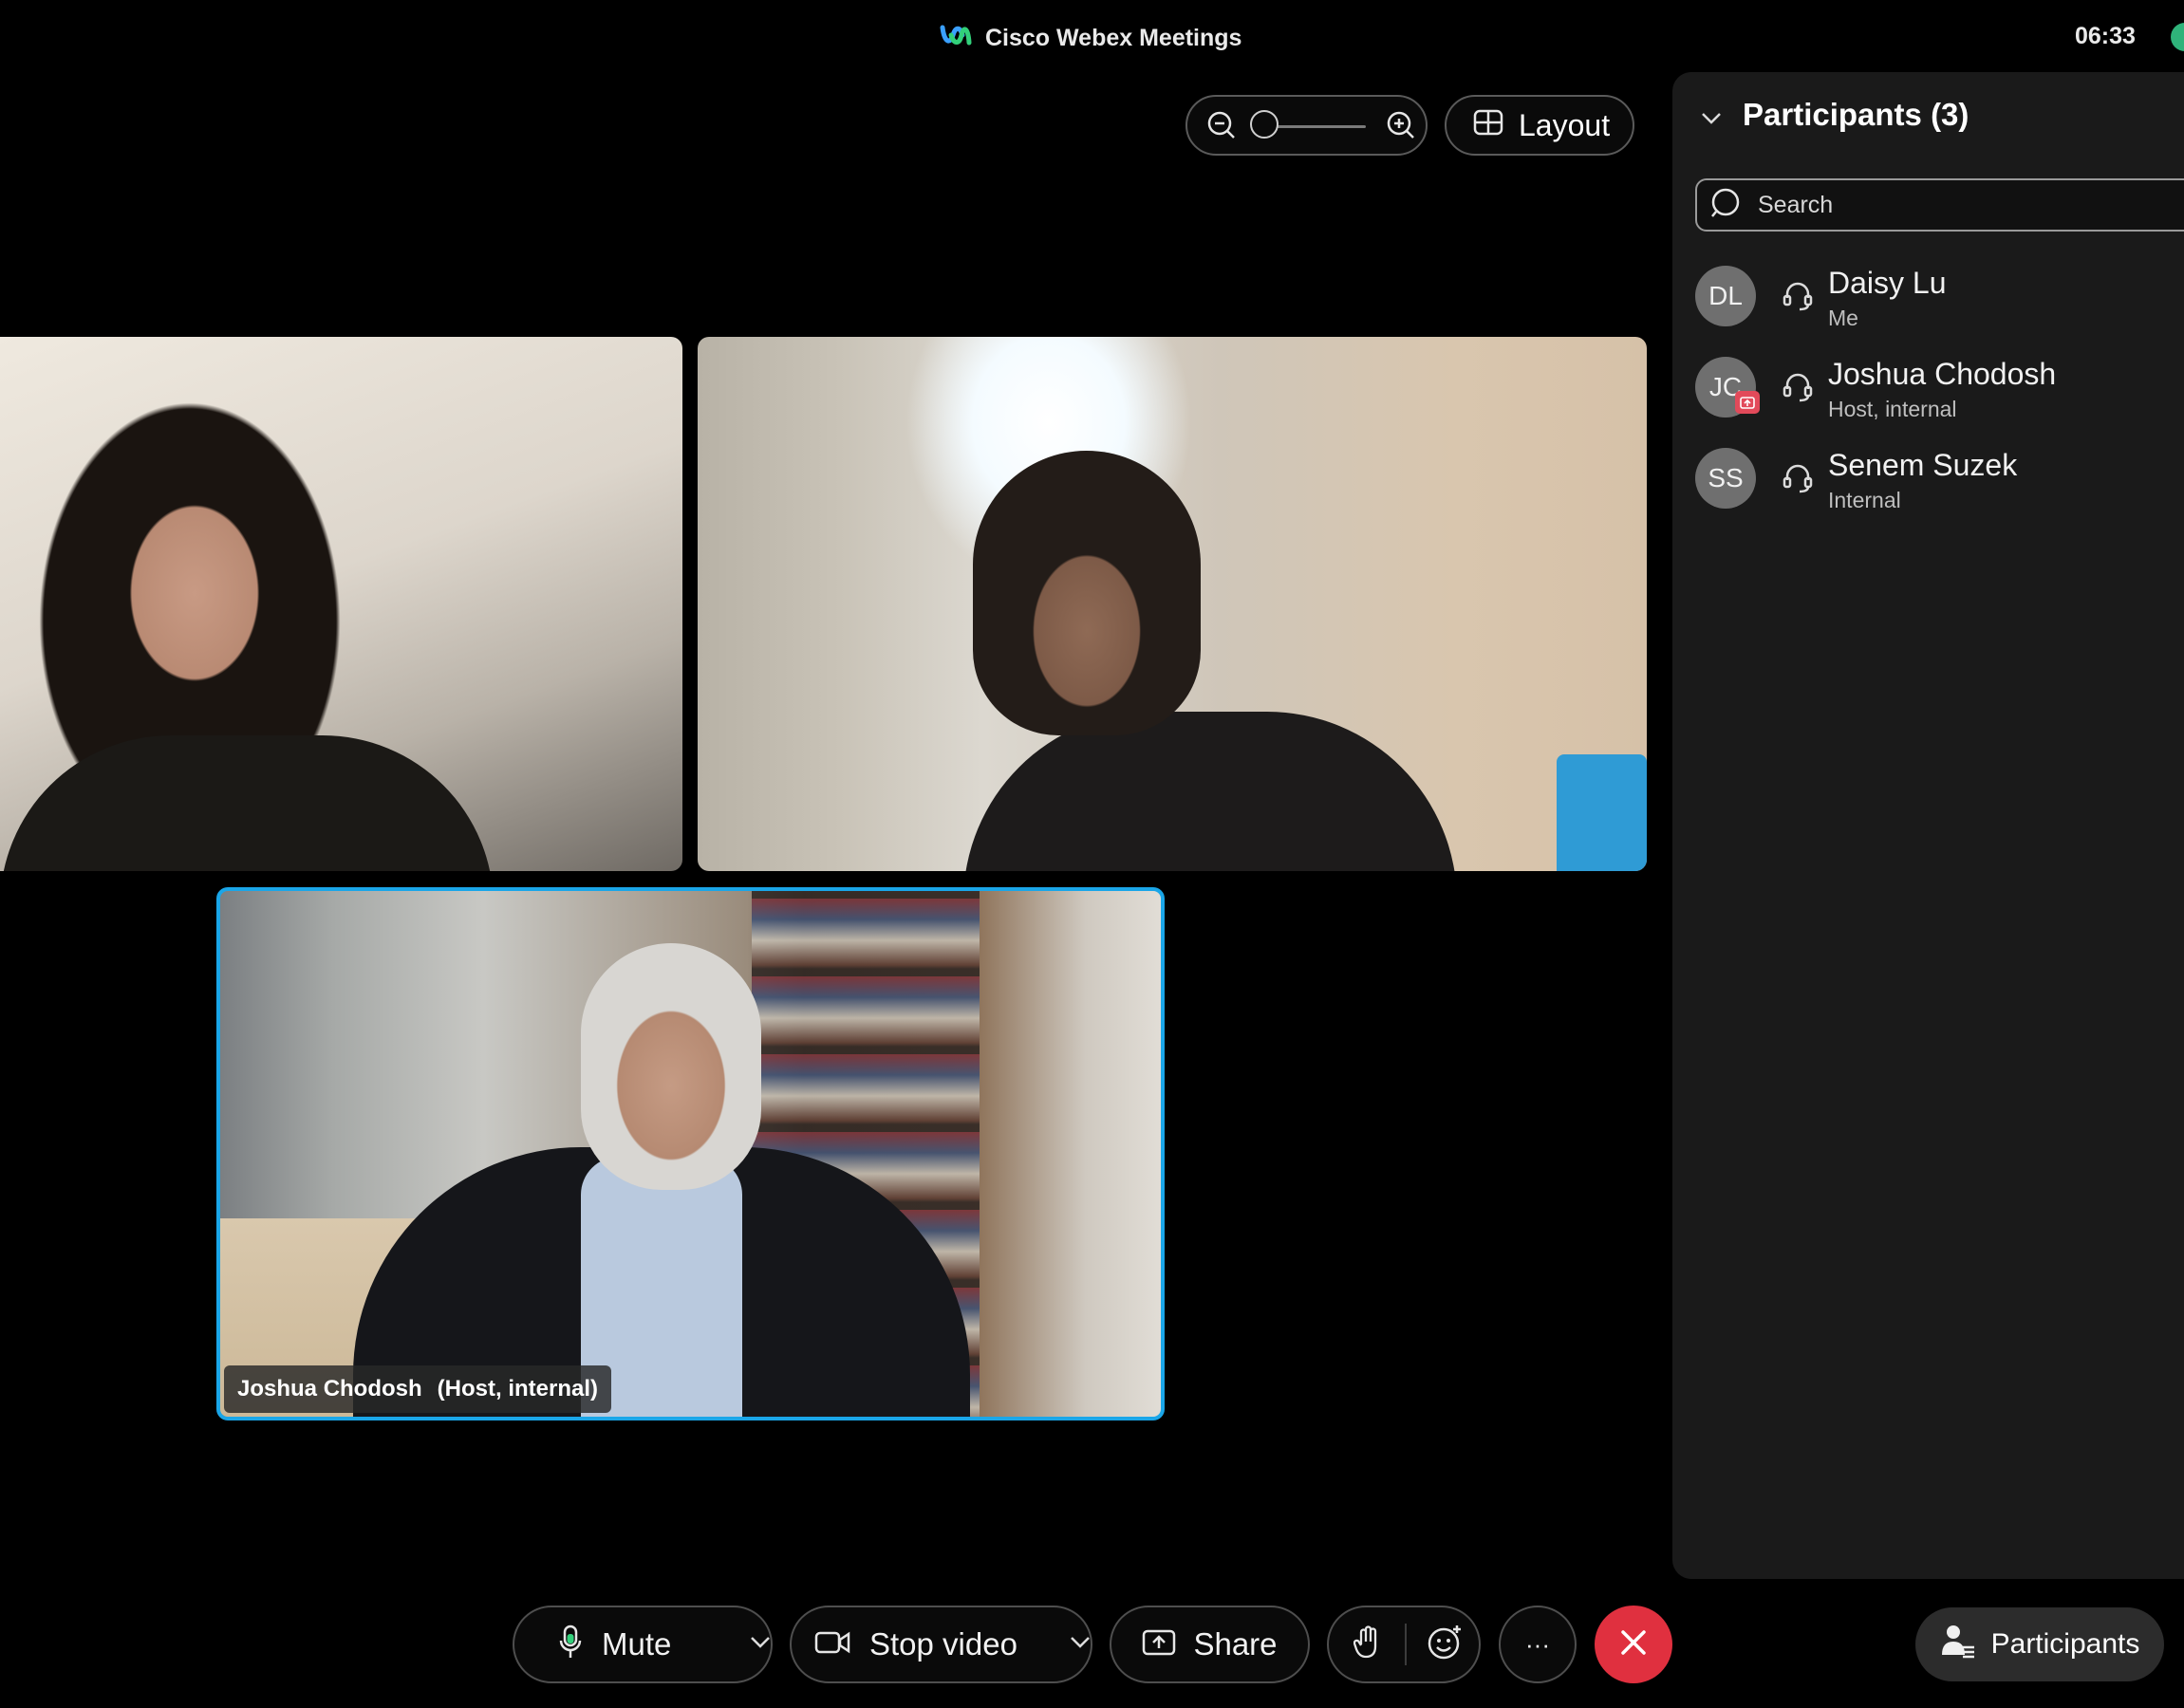 This screenshot has height=1708, width=2184. I want to click on zoom-in-icon, so click(1401, 125).